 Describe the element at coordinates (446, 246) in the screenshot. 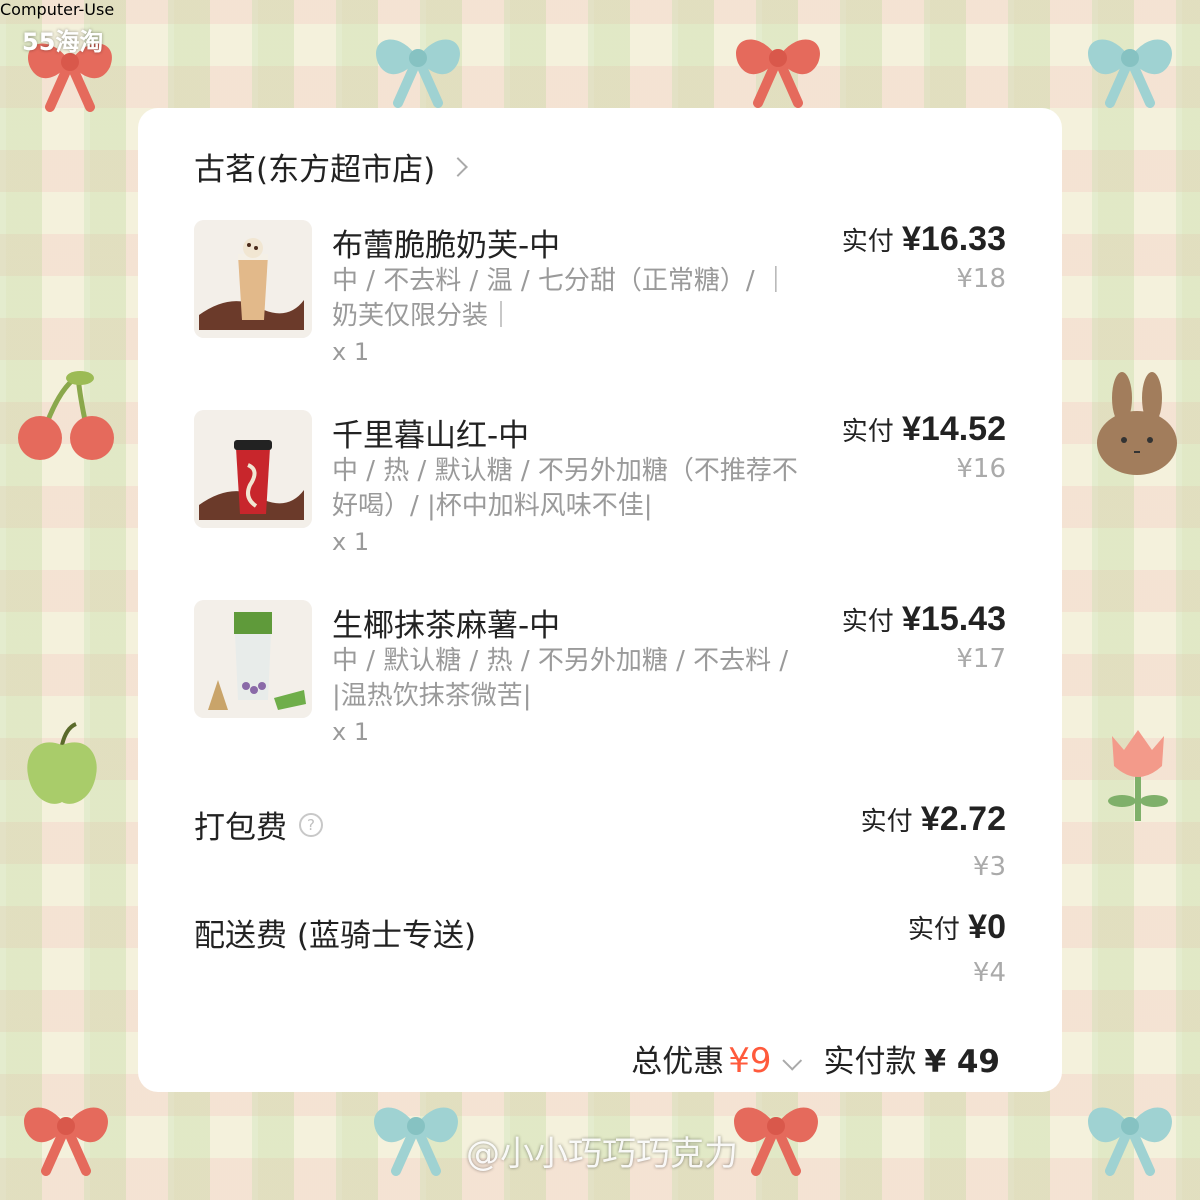

I see `product-name: 布蕾脆脆奶芙-中` at that location.